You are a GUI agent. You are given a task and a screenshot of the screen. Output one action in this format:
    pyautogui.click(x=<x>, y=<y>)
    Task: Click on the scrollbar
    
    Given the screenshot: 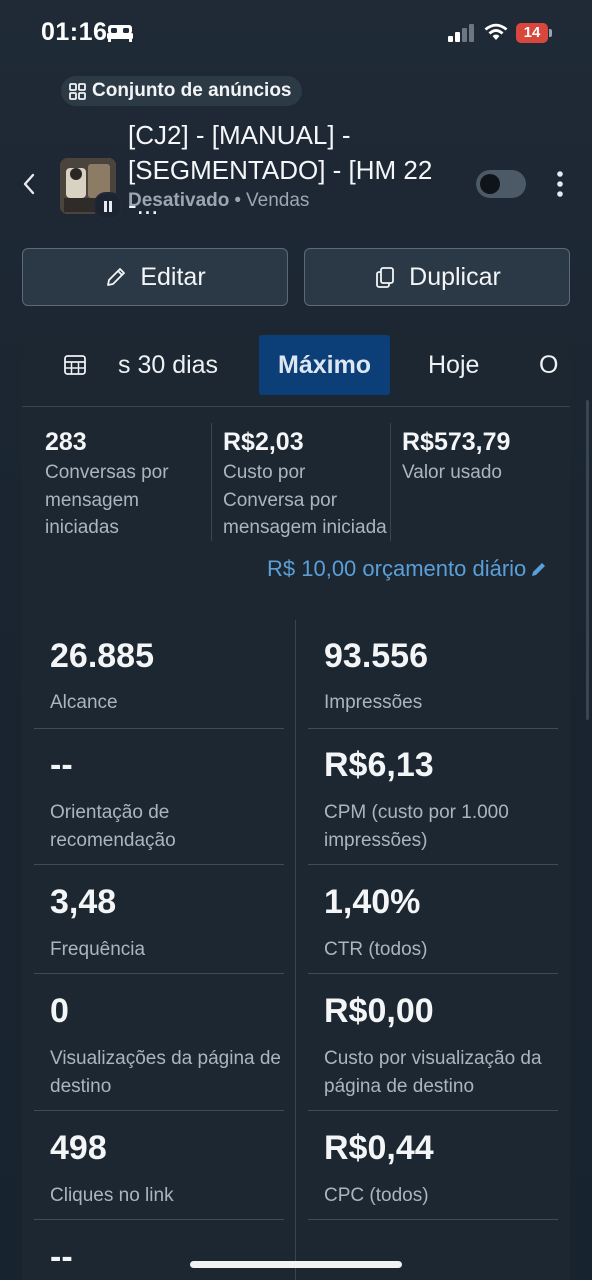 What is the action you would take?
    pyautogui.click(x=587, y=560)
    